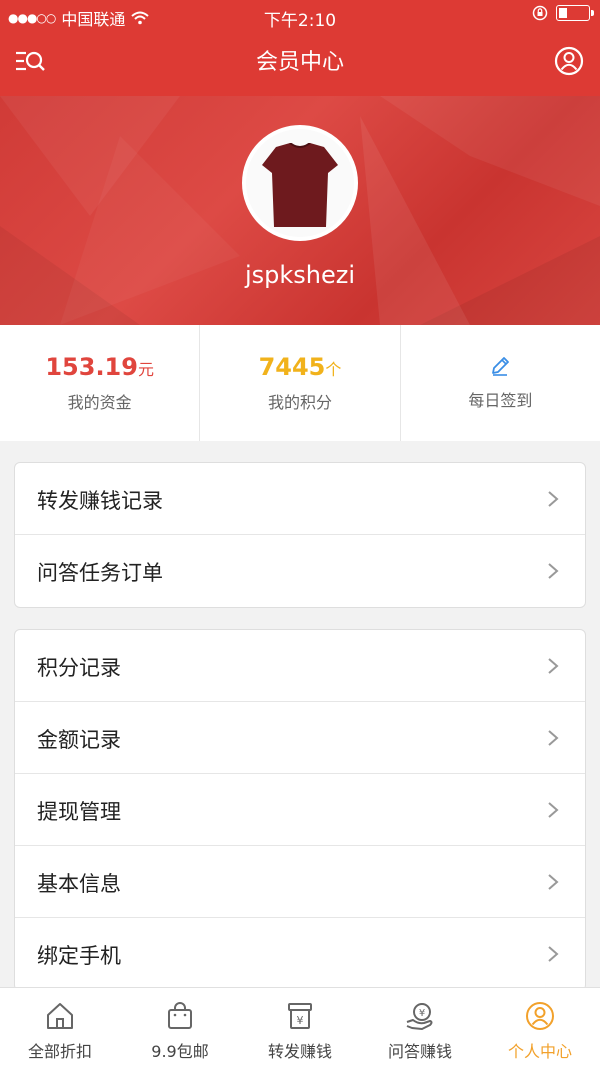  What do you see at coordinates (575, 13) in the screenshot?
I see `battery-icon` at bounding box center [575, 13].